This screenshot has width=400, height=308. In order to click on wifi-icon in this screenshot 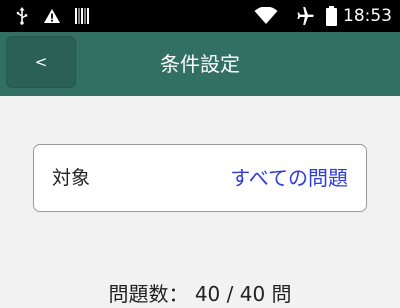, I will do `click(266, 16)`.